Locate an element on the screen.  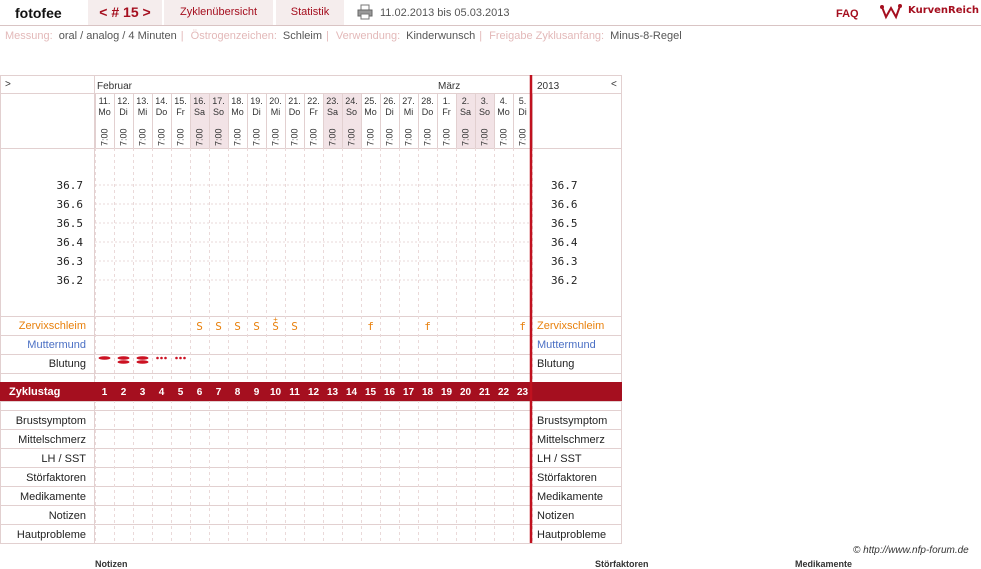
cycle-day-number: 8 is located at coordinates (238, 392).